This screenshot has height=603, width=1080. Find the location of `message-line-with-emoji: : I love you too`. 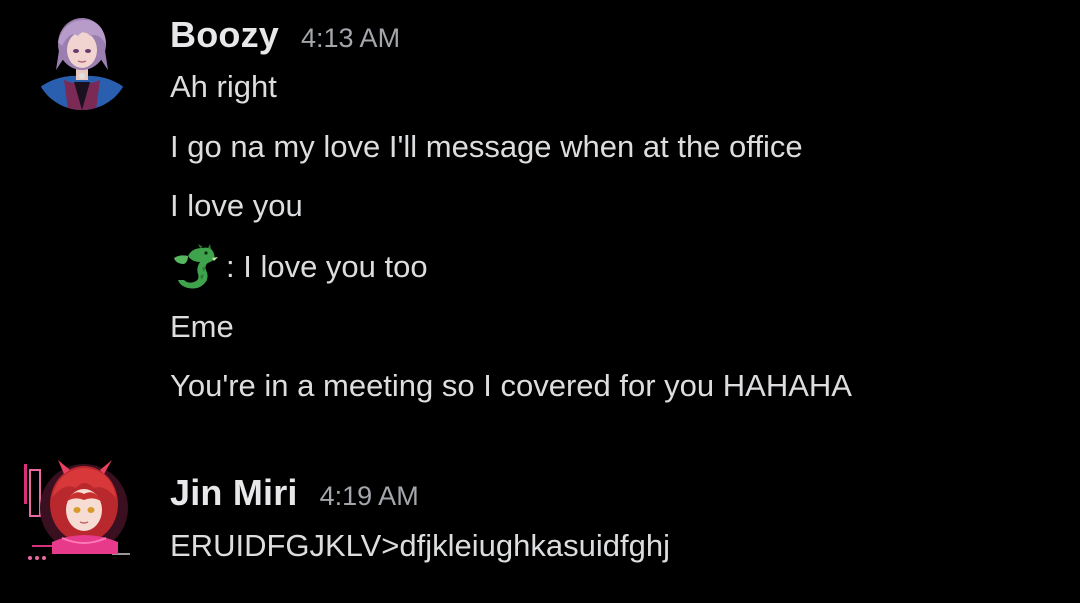

message-line-with-emoji: : I love you too is located at coordinates (299, 267).